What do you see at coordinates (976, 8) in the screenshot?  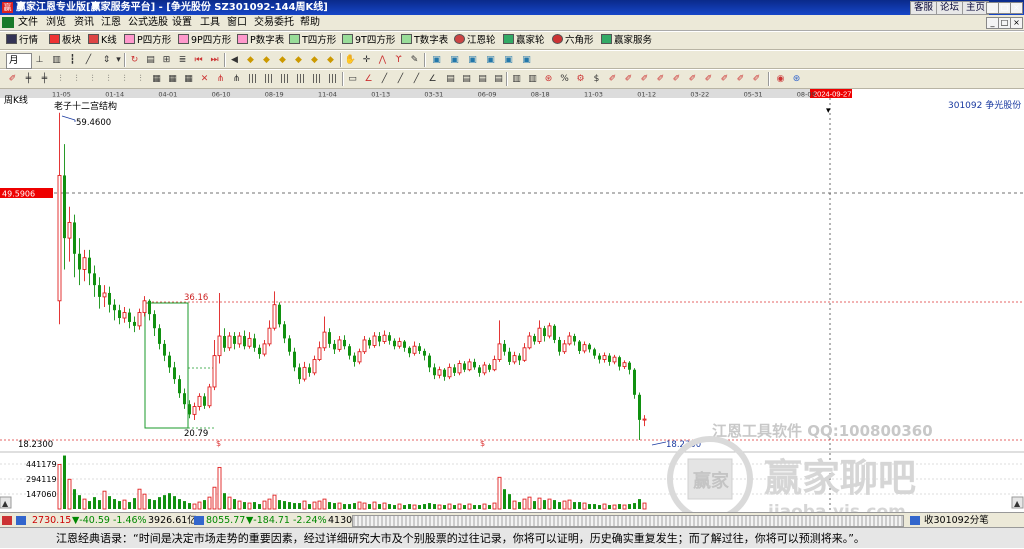 I see `link-homepage: 主页` at bounding box center [976, 8].